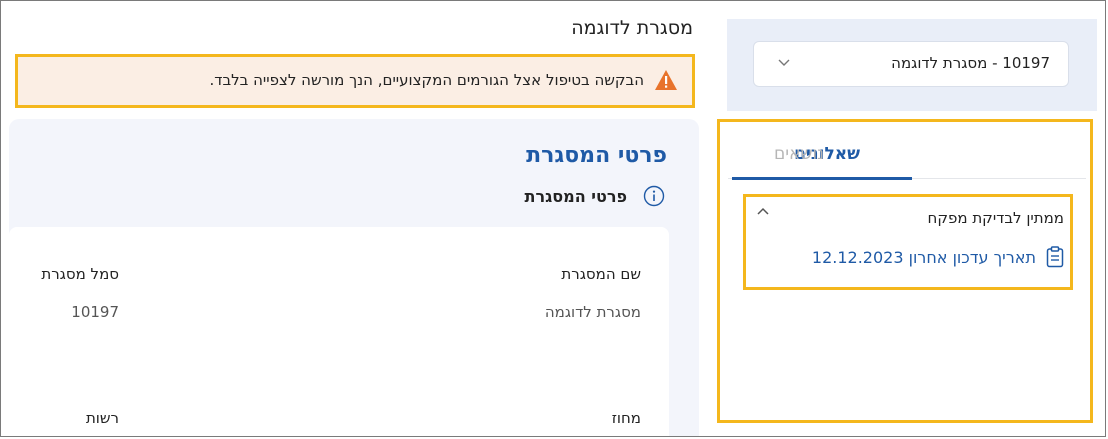  What do you see at coordinates (654, 196) in the screenshot?
I see `info-icon` at bounding box center [654, 196].